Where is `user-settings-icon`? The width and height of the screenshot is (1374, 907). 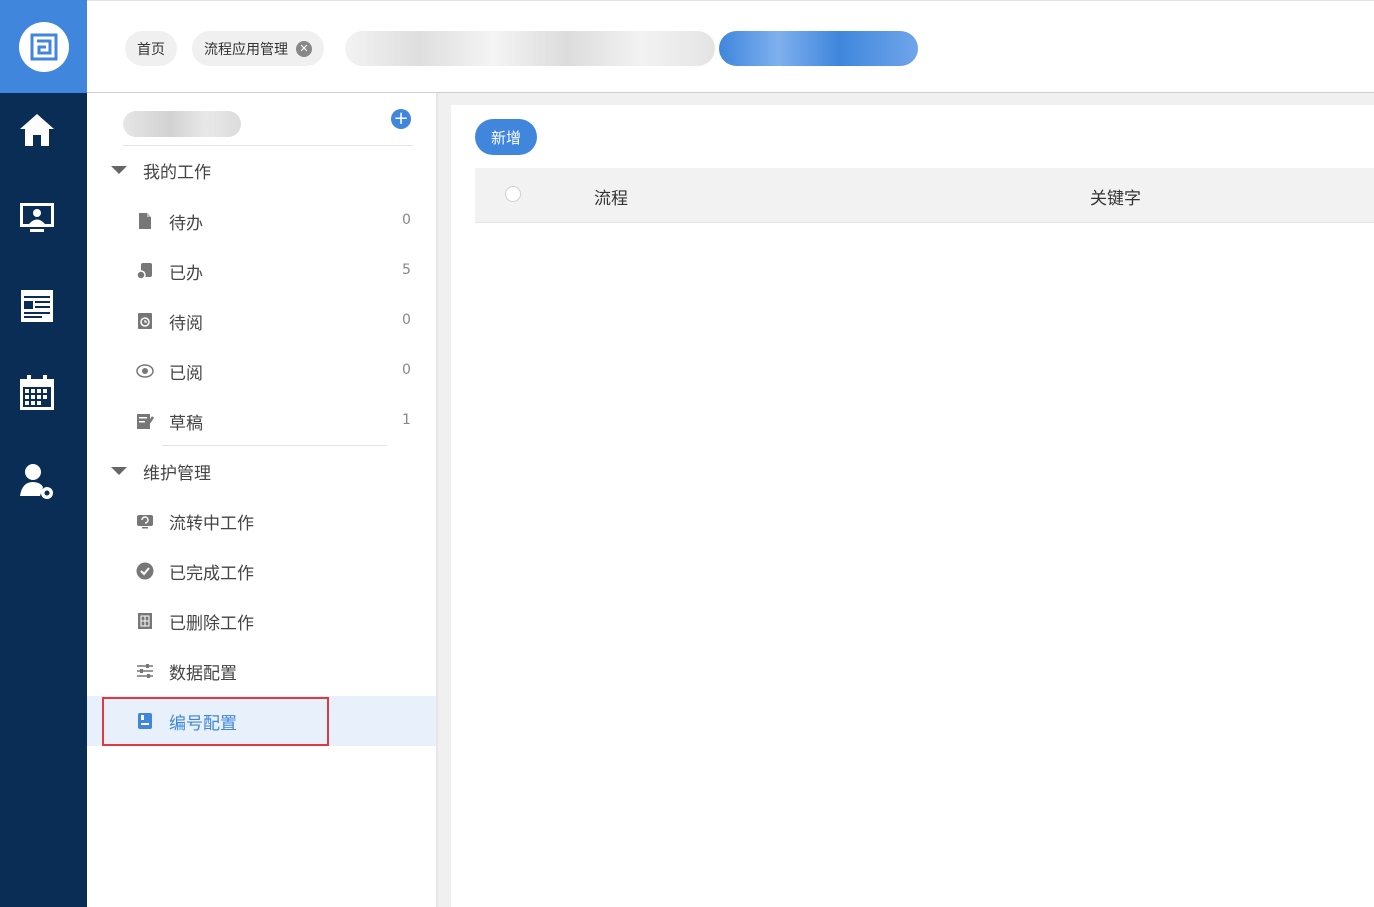
user-settings-icon is located at coordinates (37, 482).